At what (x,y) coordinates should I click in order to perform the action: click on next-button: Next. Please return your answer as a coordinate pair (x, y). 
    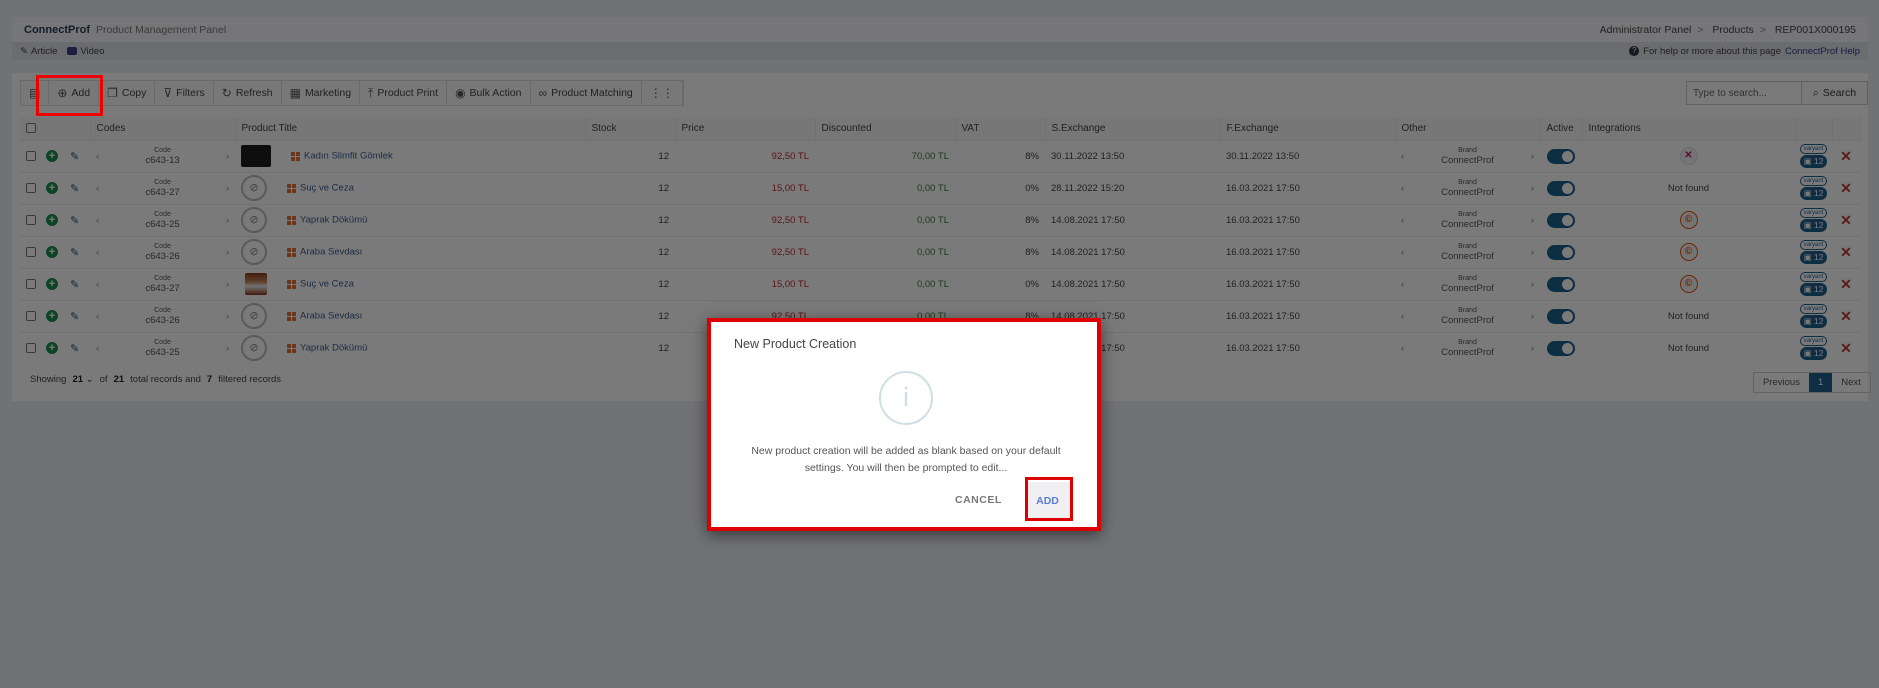
    Looking at the image, I should click on (1851, 382).